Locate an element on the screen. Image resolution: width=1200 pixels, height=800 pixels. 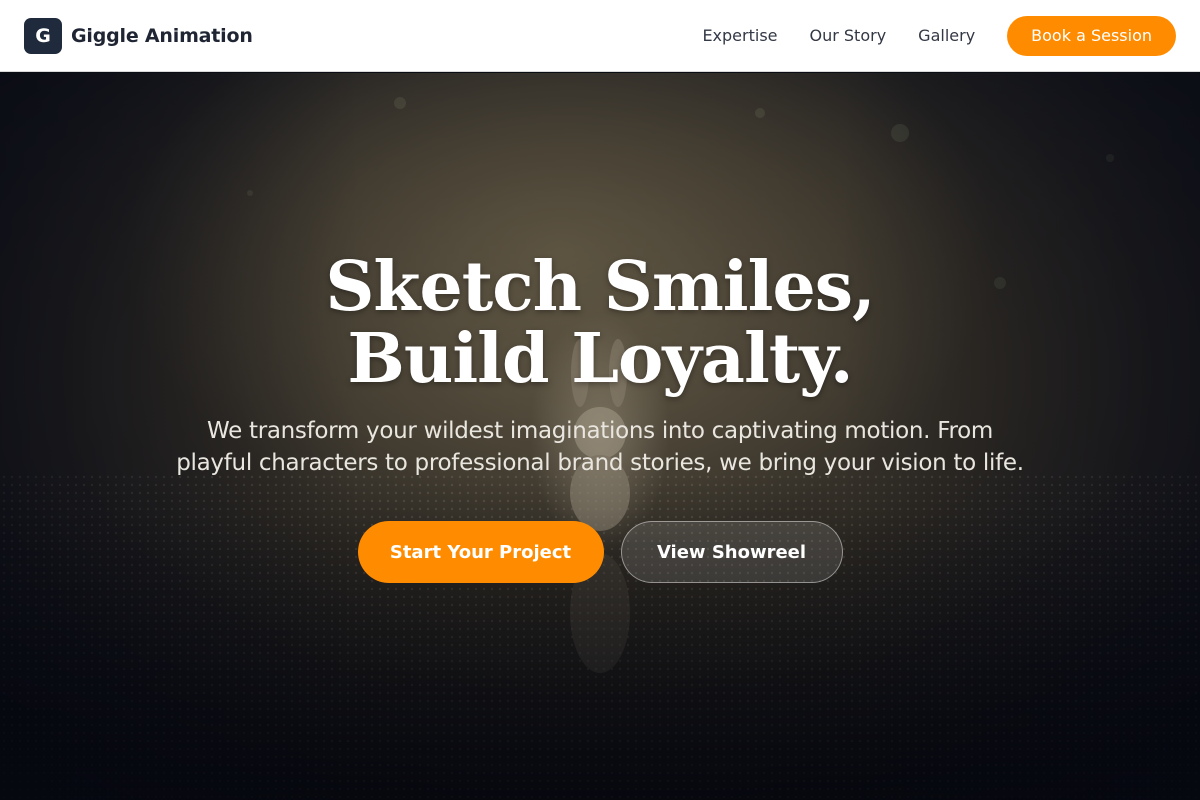
nav-link-our-story: Our Story is located at coordinates (848, 35).